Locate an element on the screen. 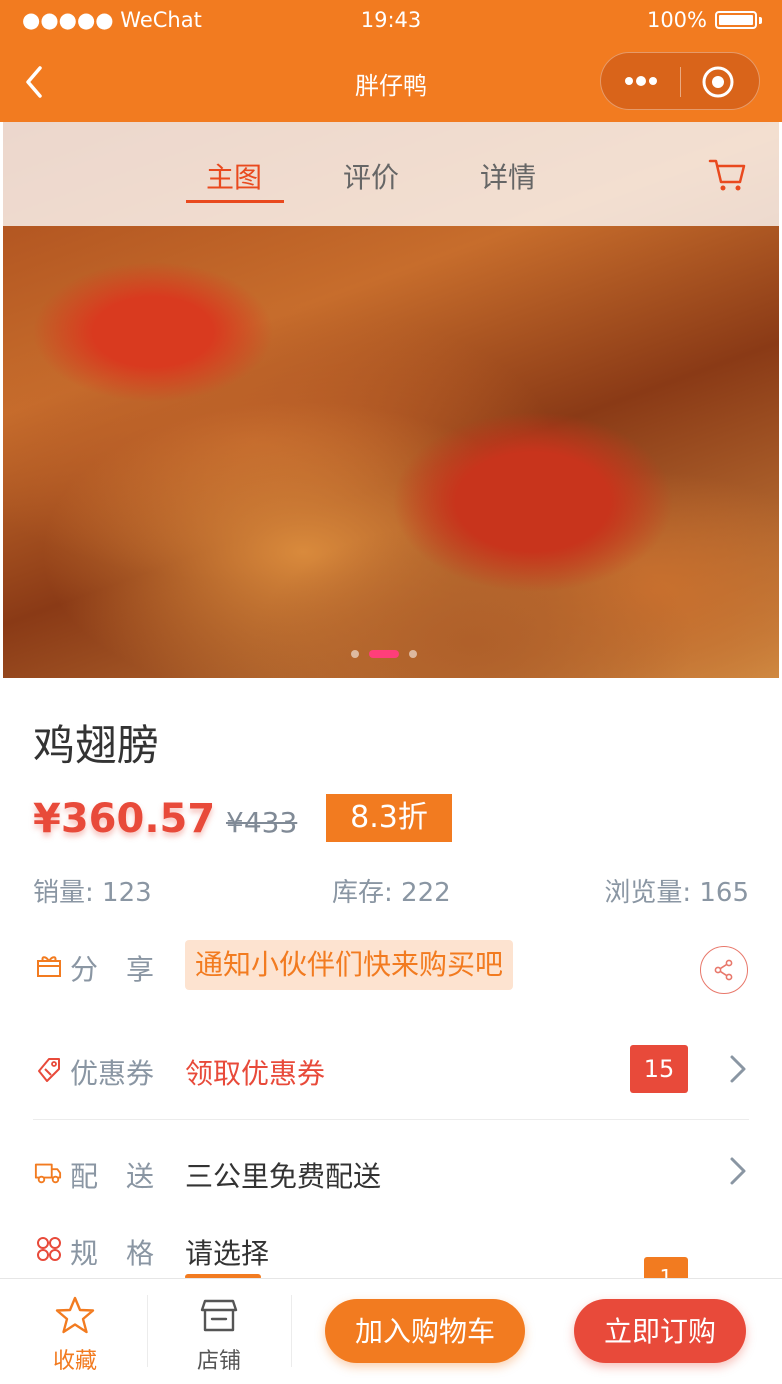 The height and width of the screenshot is (1384, 782). product-name: 鸡翅膀 is located at coordinates (96, 745).